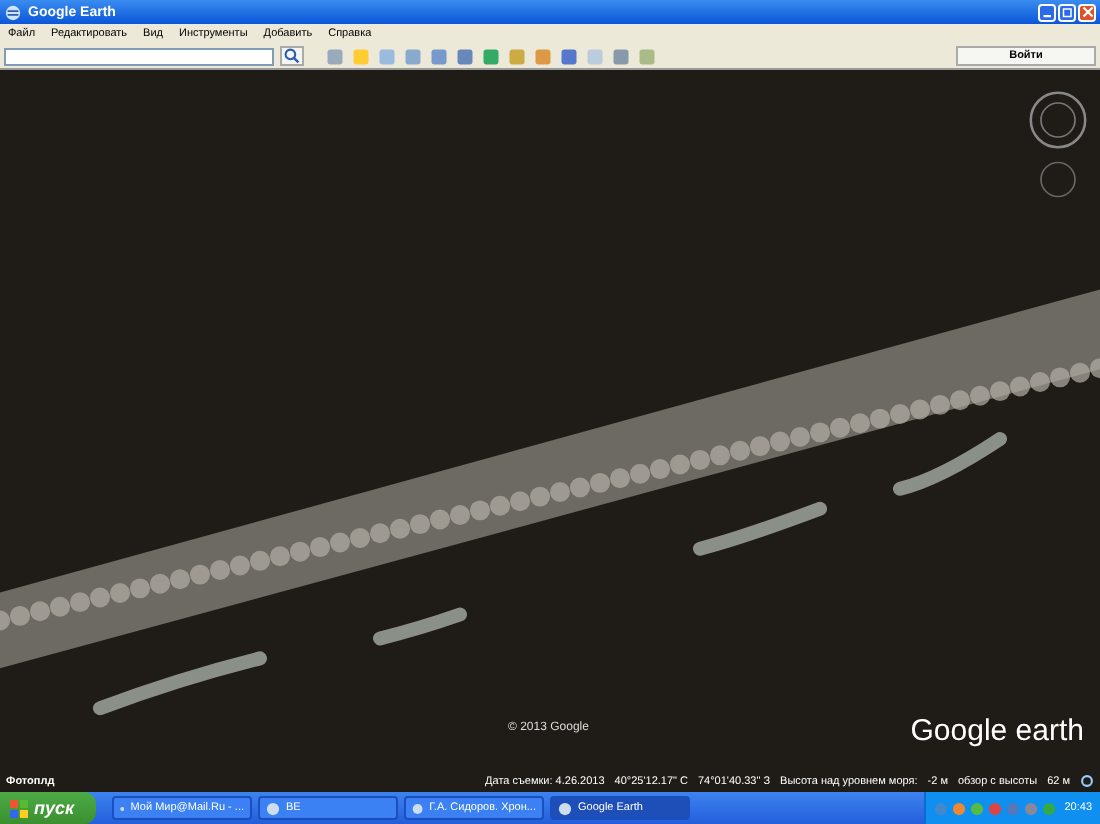 This screenshot has height=824, width=1100. Describe the element at coordinates (19, 808) in the screenshot. I see `windows-logo-icon` at that location.